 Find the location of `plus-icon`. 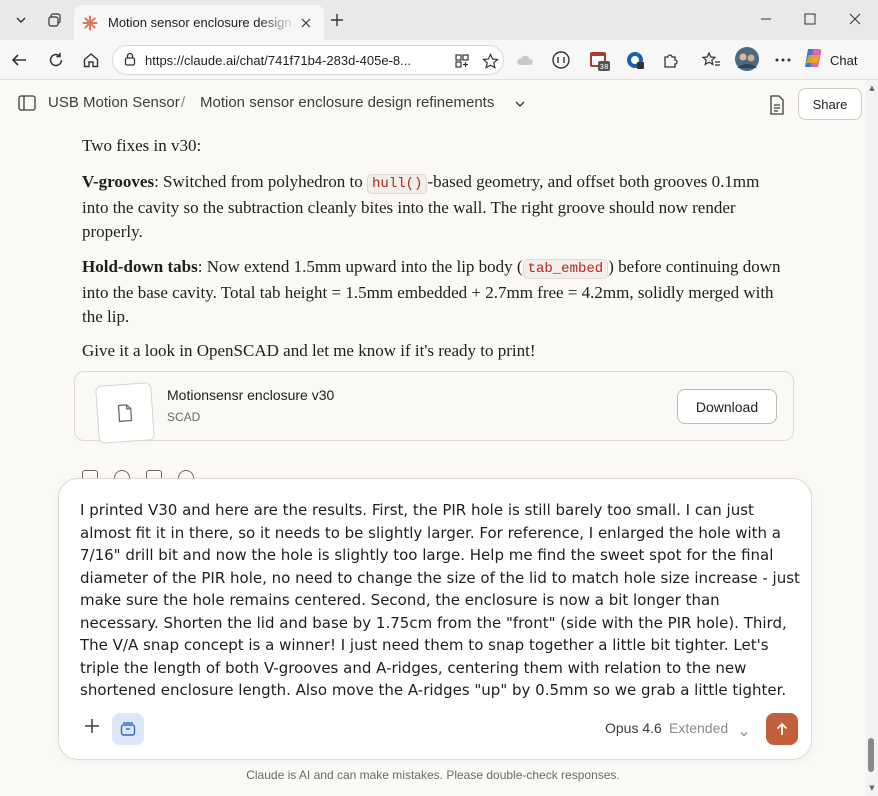

plus-icon is located at coordinates (92, 726).